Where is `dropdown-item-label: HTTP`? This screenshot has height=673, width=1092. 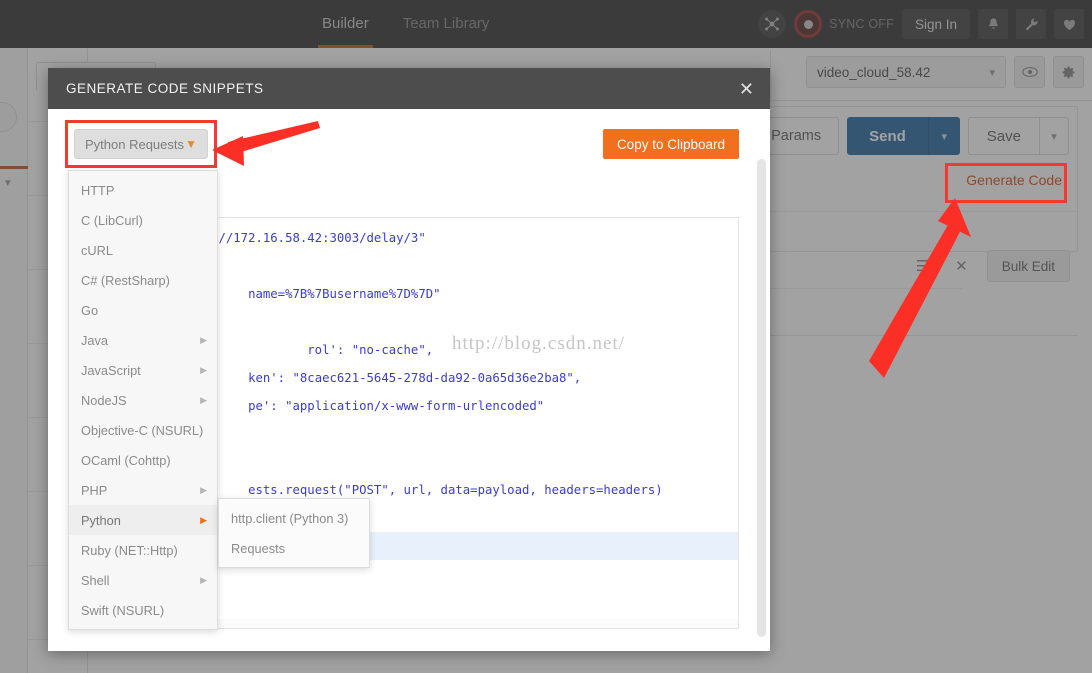
dropdown-item-label: HTTP is located at coordinates (98, 190).